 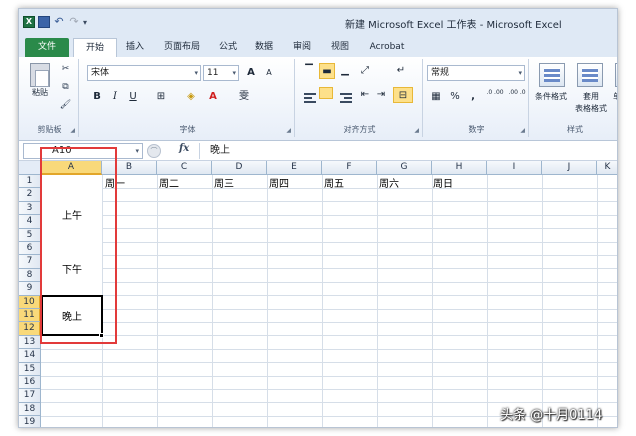 I want to click on cell-c1: 周二, so click(x=169, y=182).